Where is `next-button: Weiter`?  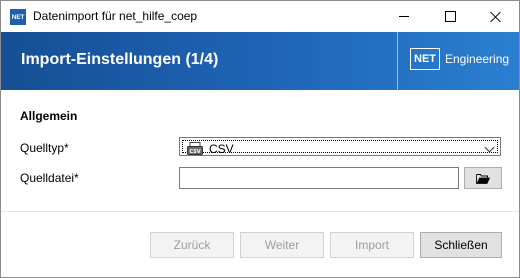
next-button: Weiter is located at coordinates (282, 245).